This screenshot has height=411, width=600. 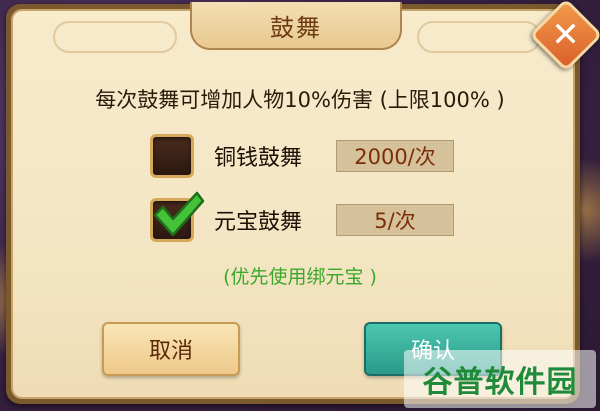 I want to click on cancel-button: 取消, so click(x=171, y=349).